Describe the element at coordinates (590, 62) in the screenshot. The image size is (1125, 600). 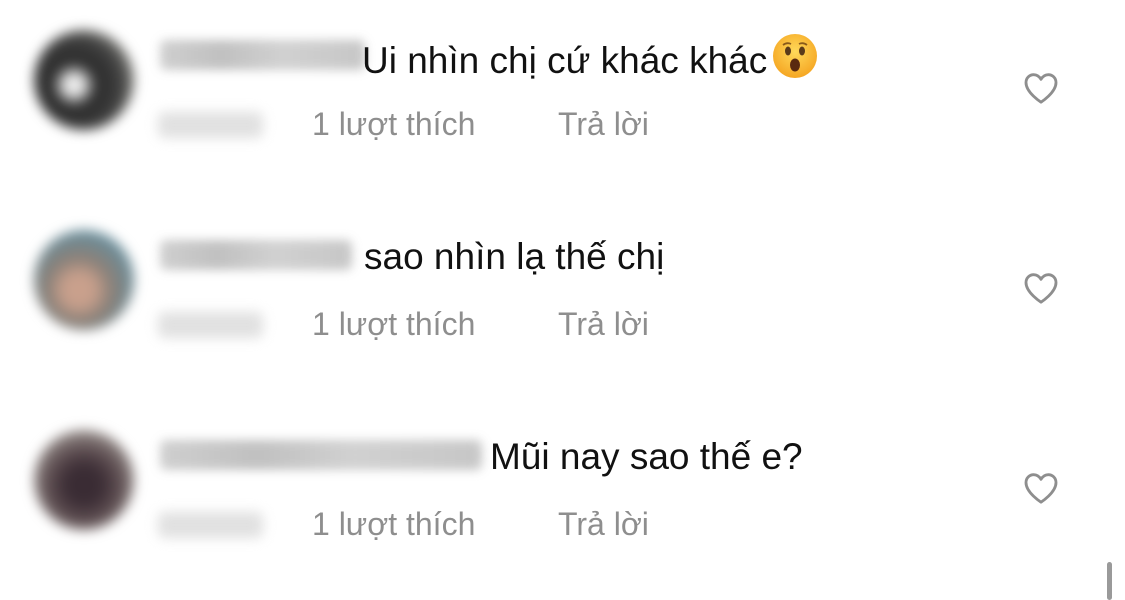
I see `comment-text: Ui nhìn chị cứ khác khác` at that location.